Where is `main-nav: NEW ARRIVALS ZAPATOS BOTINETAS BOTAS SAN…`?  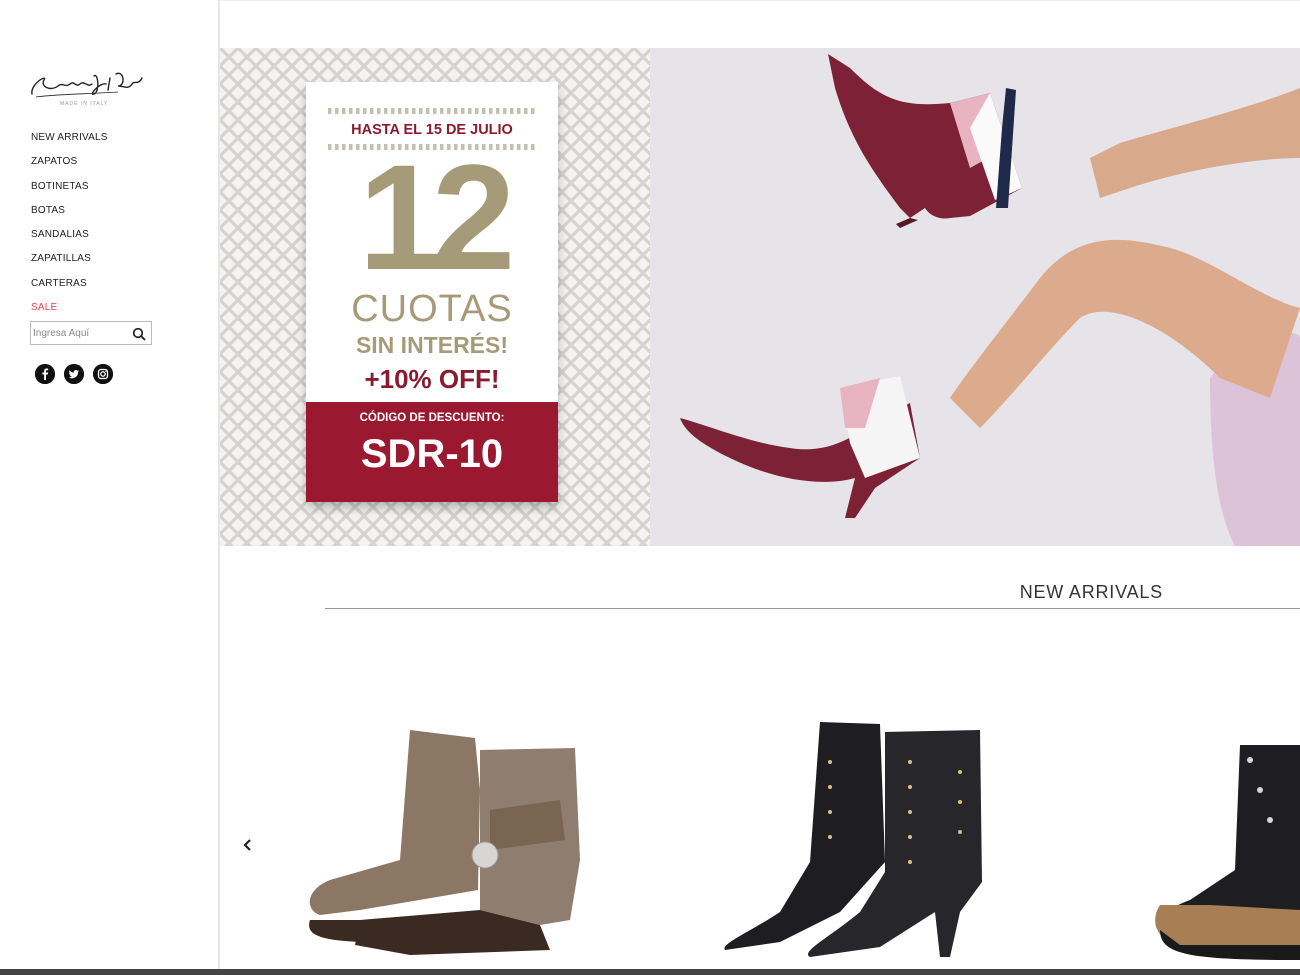
main-nav: NEW ARRIVALS ZAPATOS BOTINETAS BOTAS SAN… is located at coordinates (69, 223).